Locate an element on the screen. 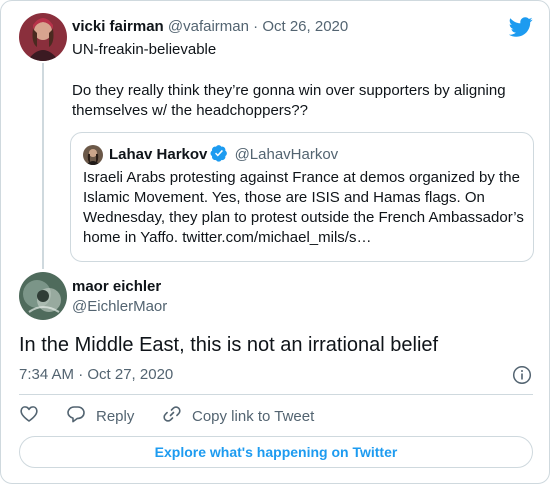 The height and width of the screenshot is (484, 550). copy-link-button: Copy link to Tweet is located at coordinates (238, 416).